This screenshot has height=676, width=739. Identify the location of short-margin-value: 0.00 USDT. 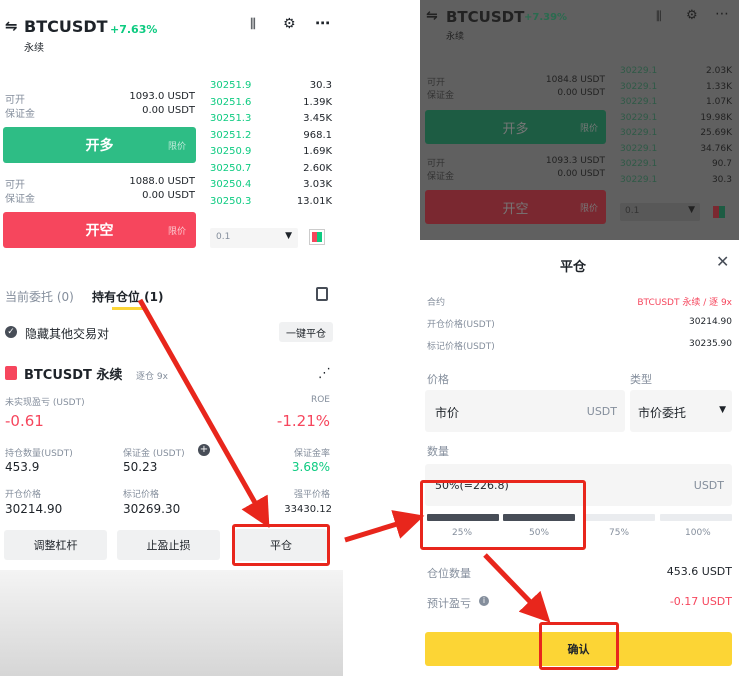
(168, 195).